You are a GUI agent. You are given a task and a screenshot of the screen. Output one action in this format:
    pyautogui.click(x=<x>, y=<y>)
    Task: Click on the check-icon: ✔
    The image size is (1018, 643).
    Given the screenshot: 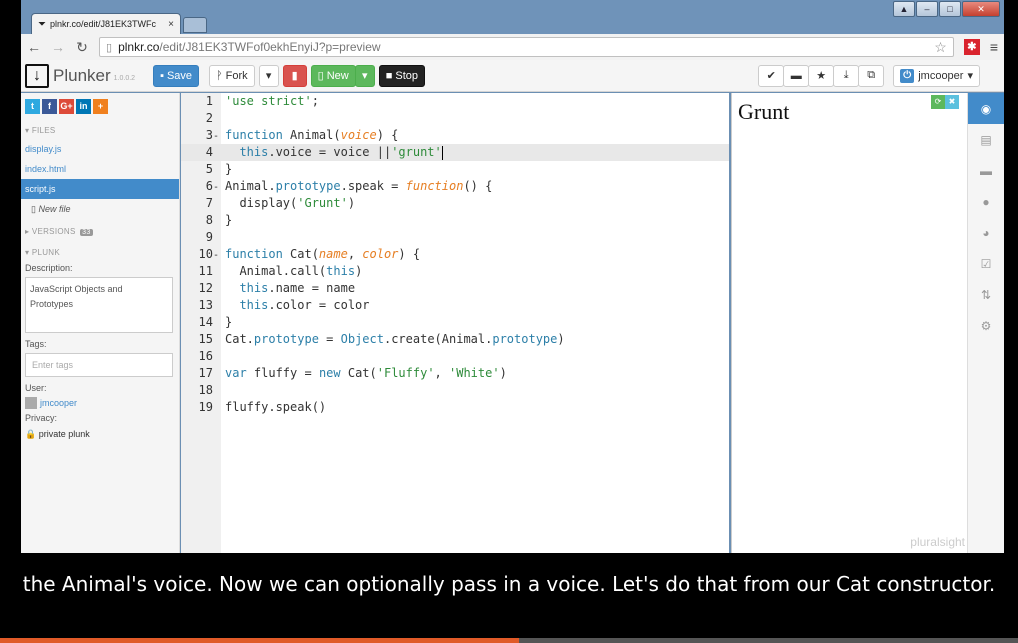 What is the action you would take?
    pyautogui.click(x=771, y=75)
    